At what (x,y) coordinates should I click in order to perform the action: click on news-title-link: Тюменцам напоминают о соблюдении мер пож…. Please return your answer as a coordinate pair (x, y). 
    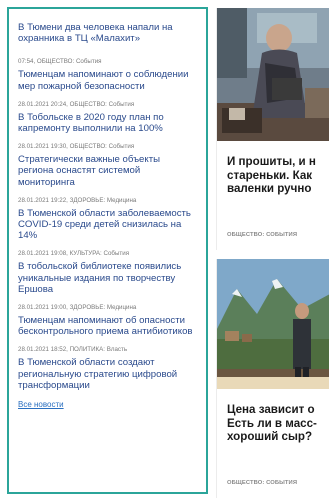
    Looking at the image, I should click on (108, 80).